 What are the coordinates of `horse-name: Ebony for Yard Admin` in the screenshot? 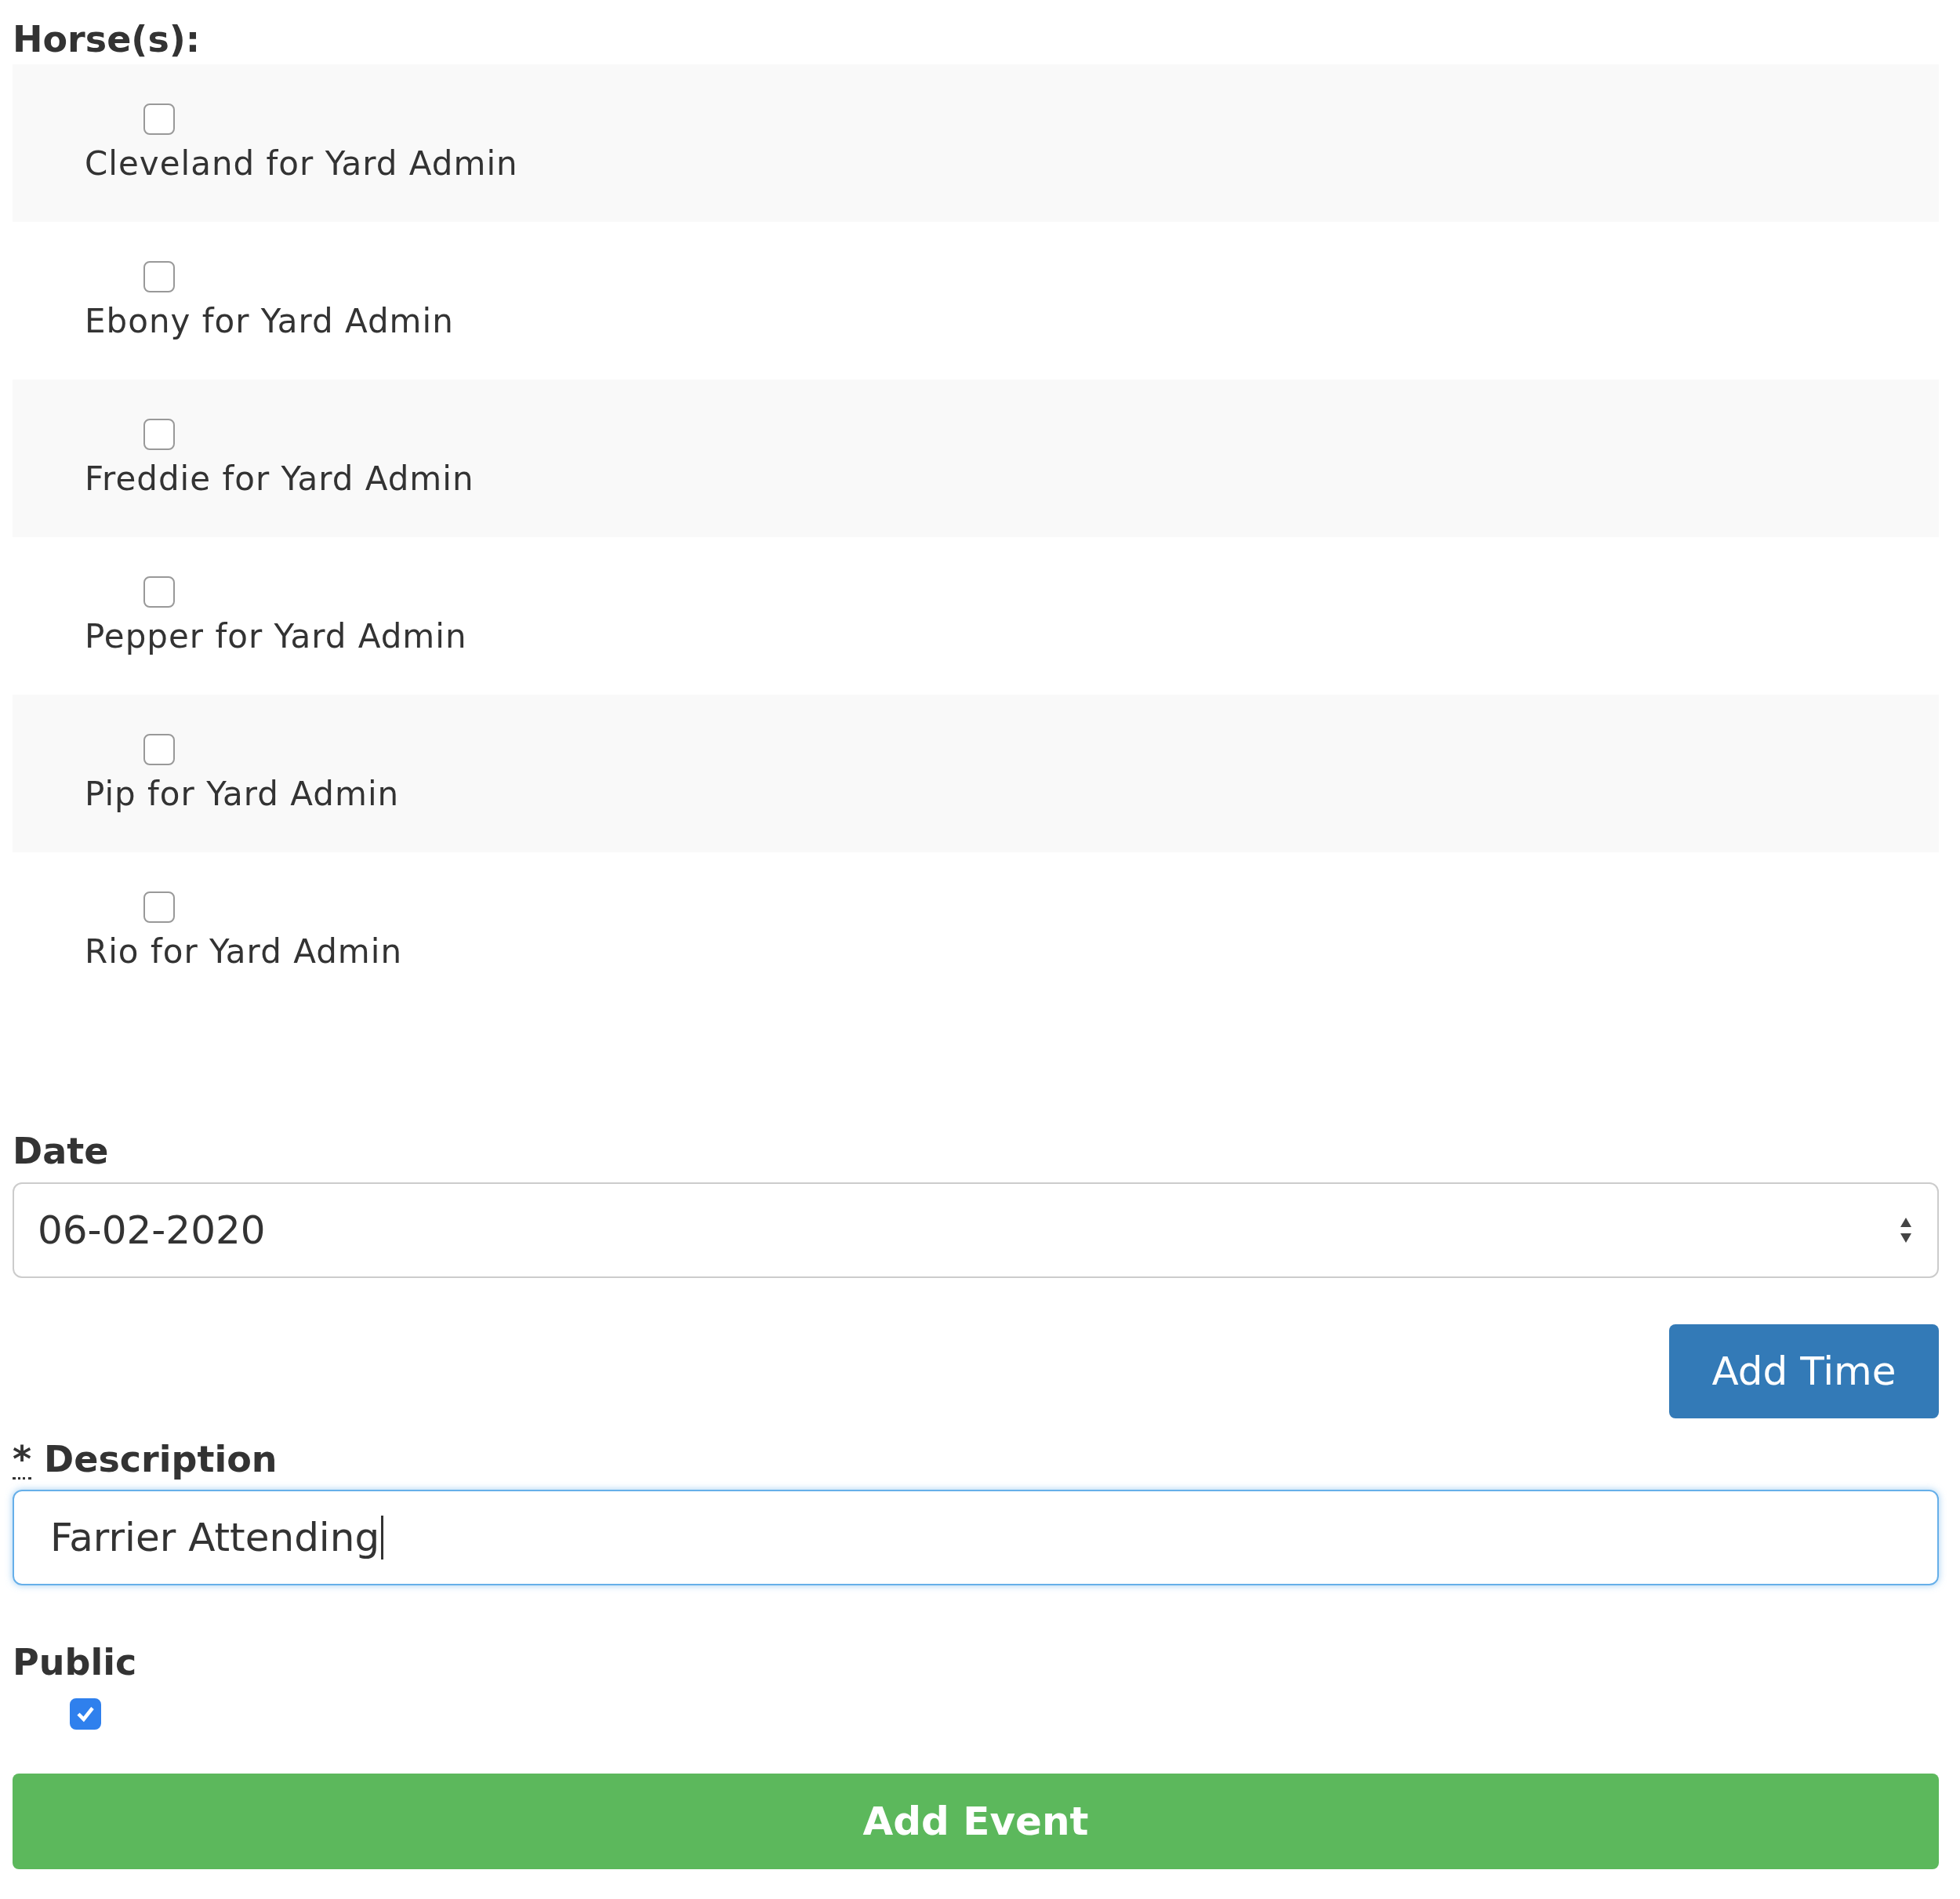 It's located at (270, 321).